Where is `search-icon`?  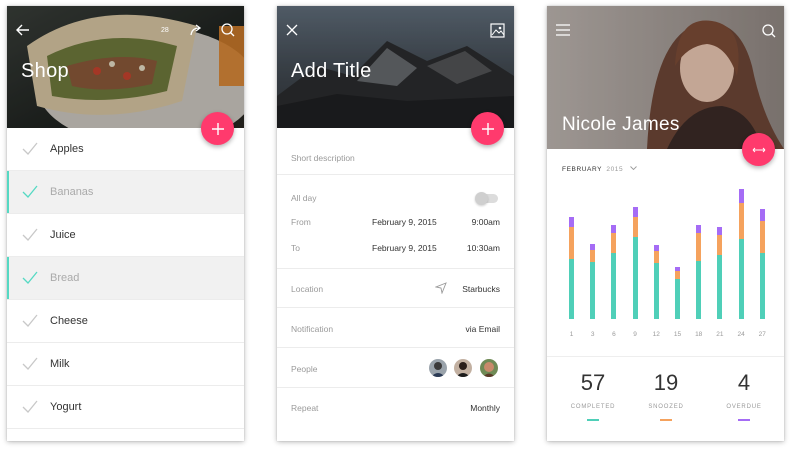 search-icon is located at coordinates (229, 31).